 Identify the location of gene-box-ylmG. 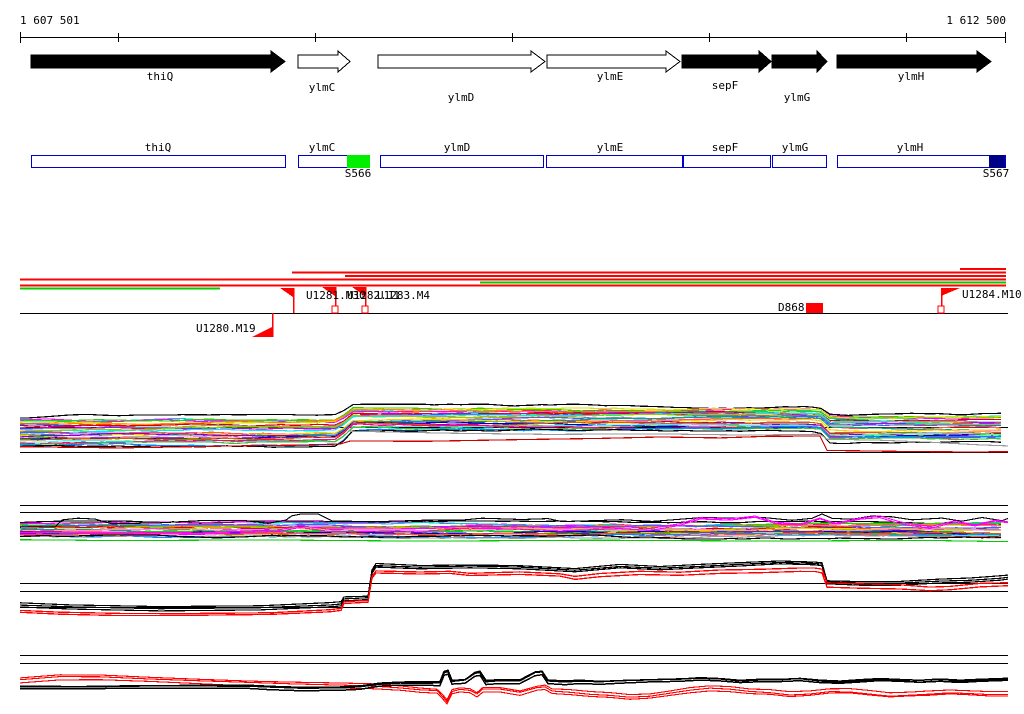
(799, 161).